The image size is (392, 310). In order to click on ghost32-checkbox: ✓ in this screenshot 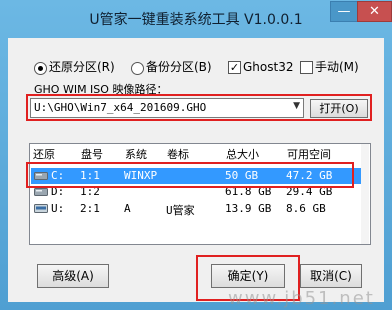, I will do `click(234, 67)`.